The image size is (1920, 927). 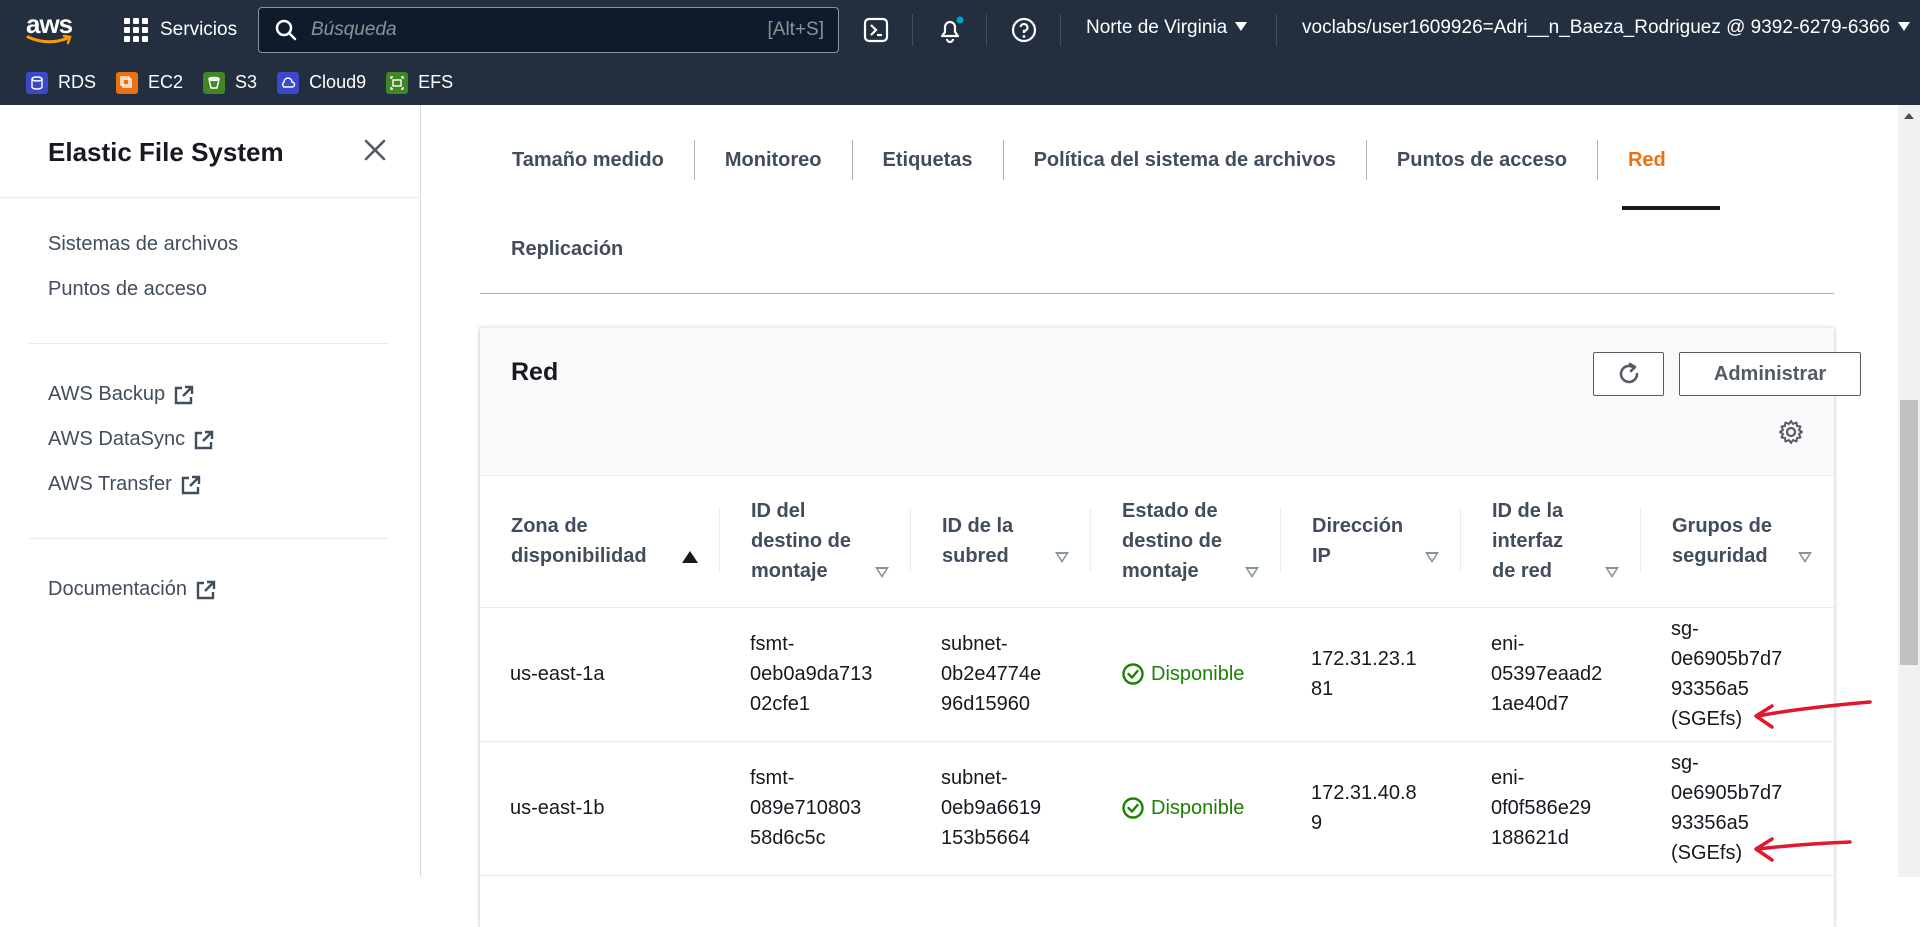 What do you see at coordinates (246, 82) in the screenshot?
I see `favorite-label: S3` at bounding box center [246, 82].